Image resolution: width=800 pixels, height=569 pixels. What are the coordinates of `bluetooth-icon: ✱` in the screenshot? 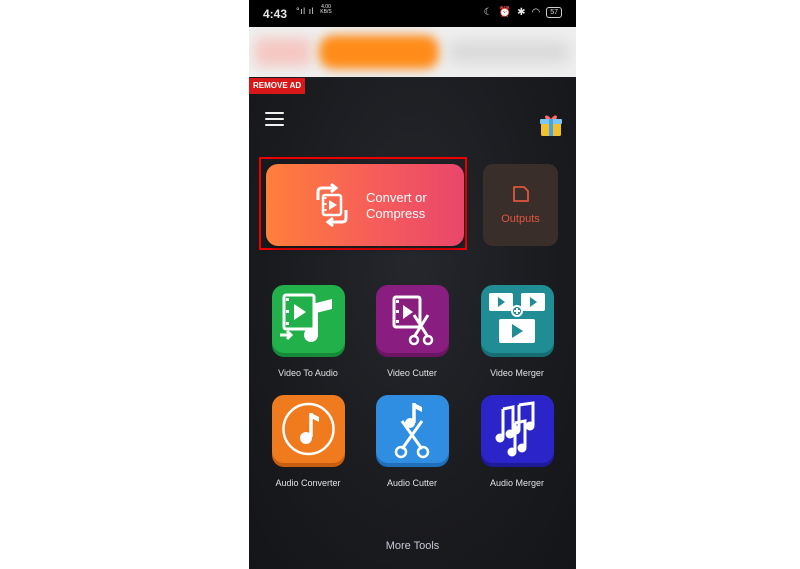 It's located at (521, 12).